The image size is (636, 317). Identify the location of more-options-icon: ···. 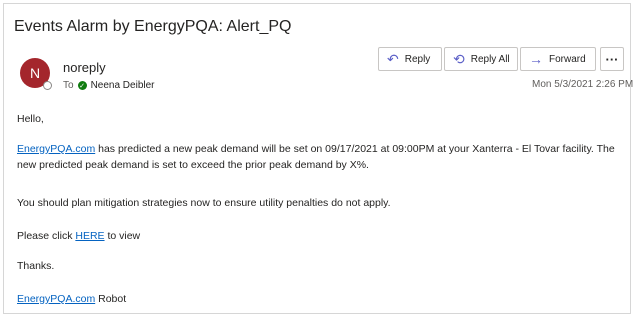
(612, 59).